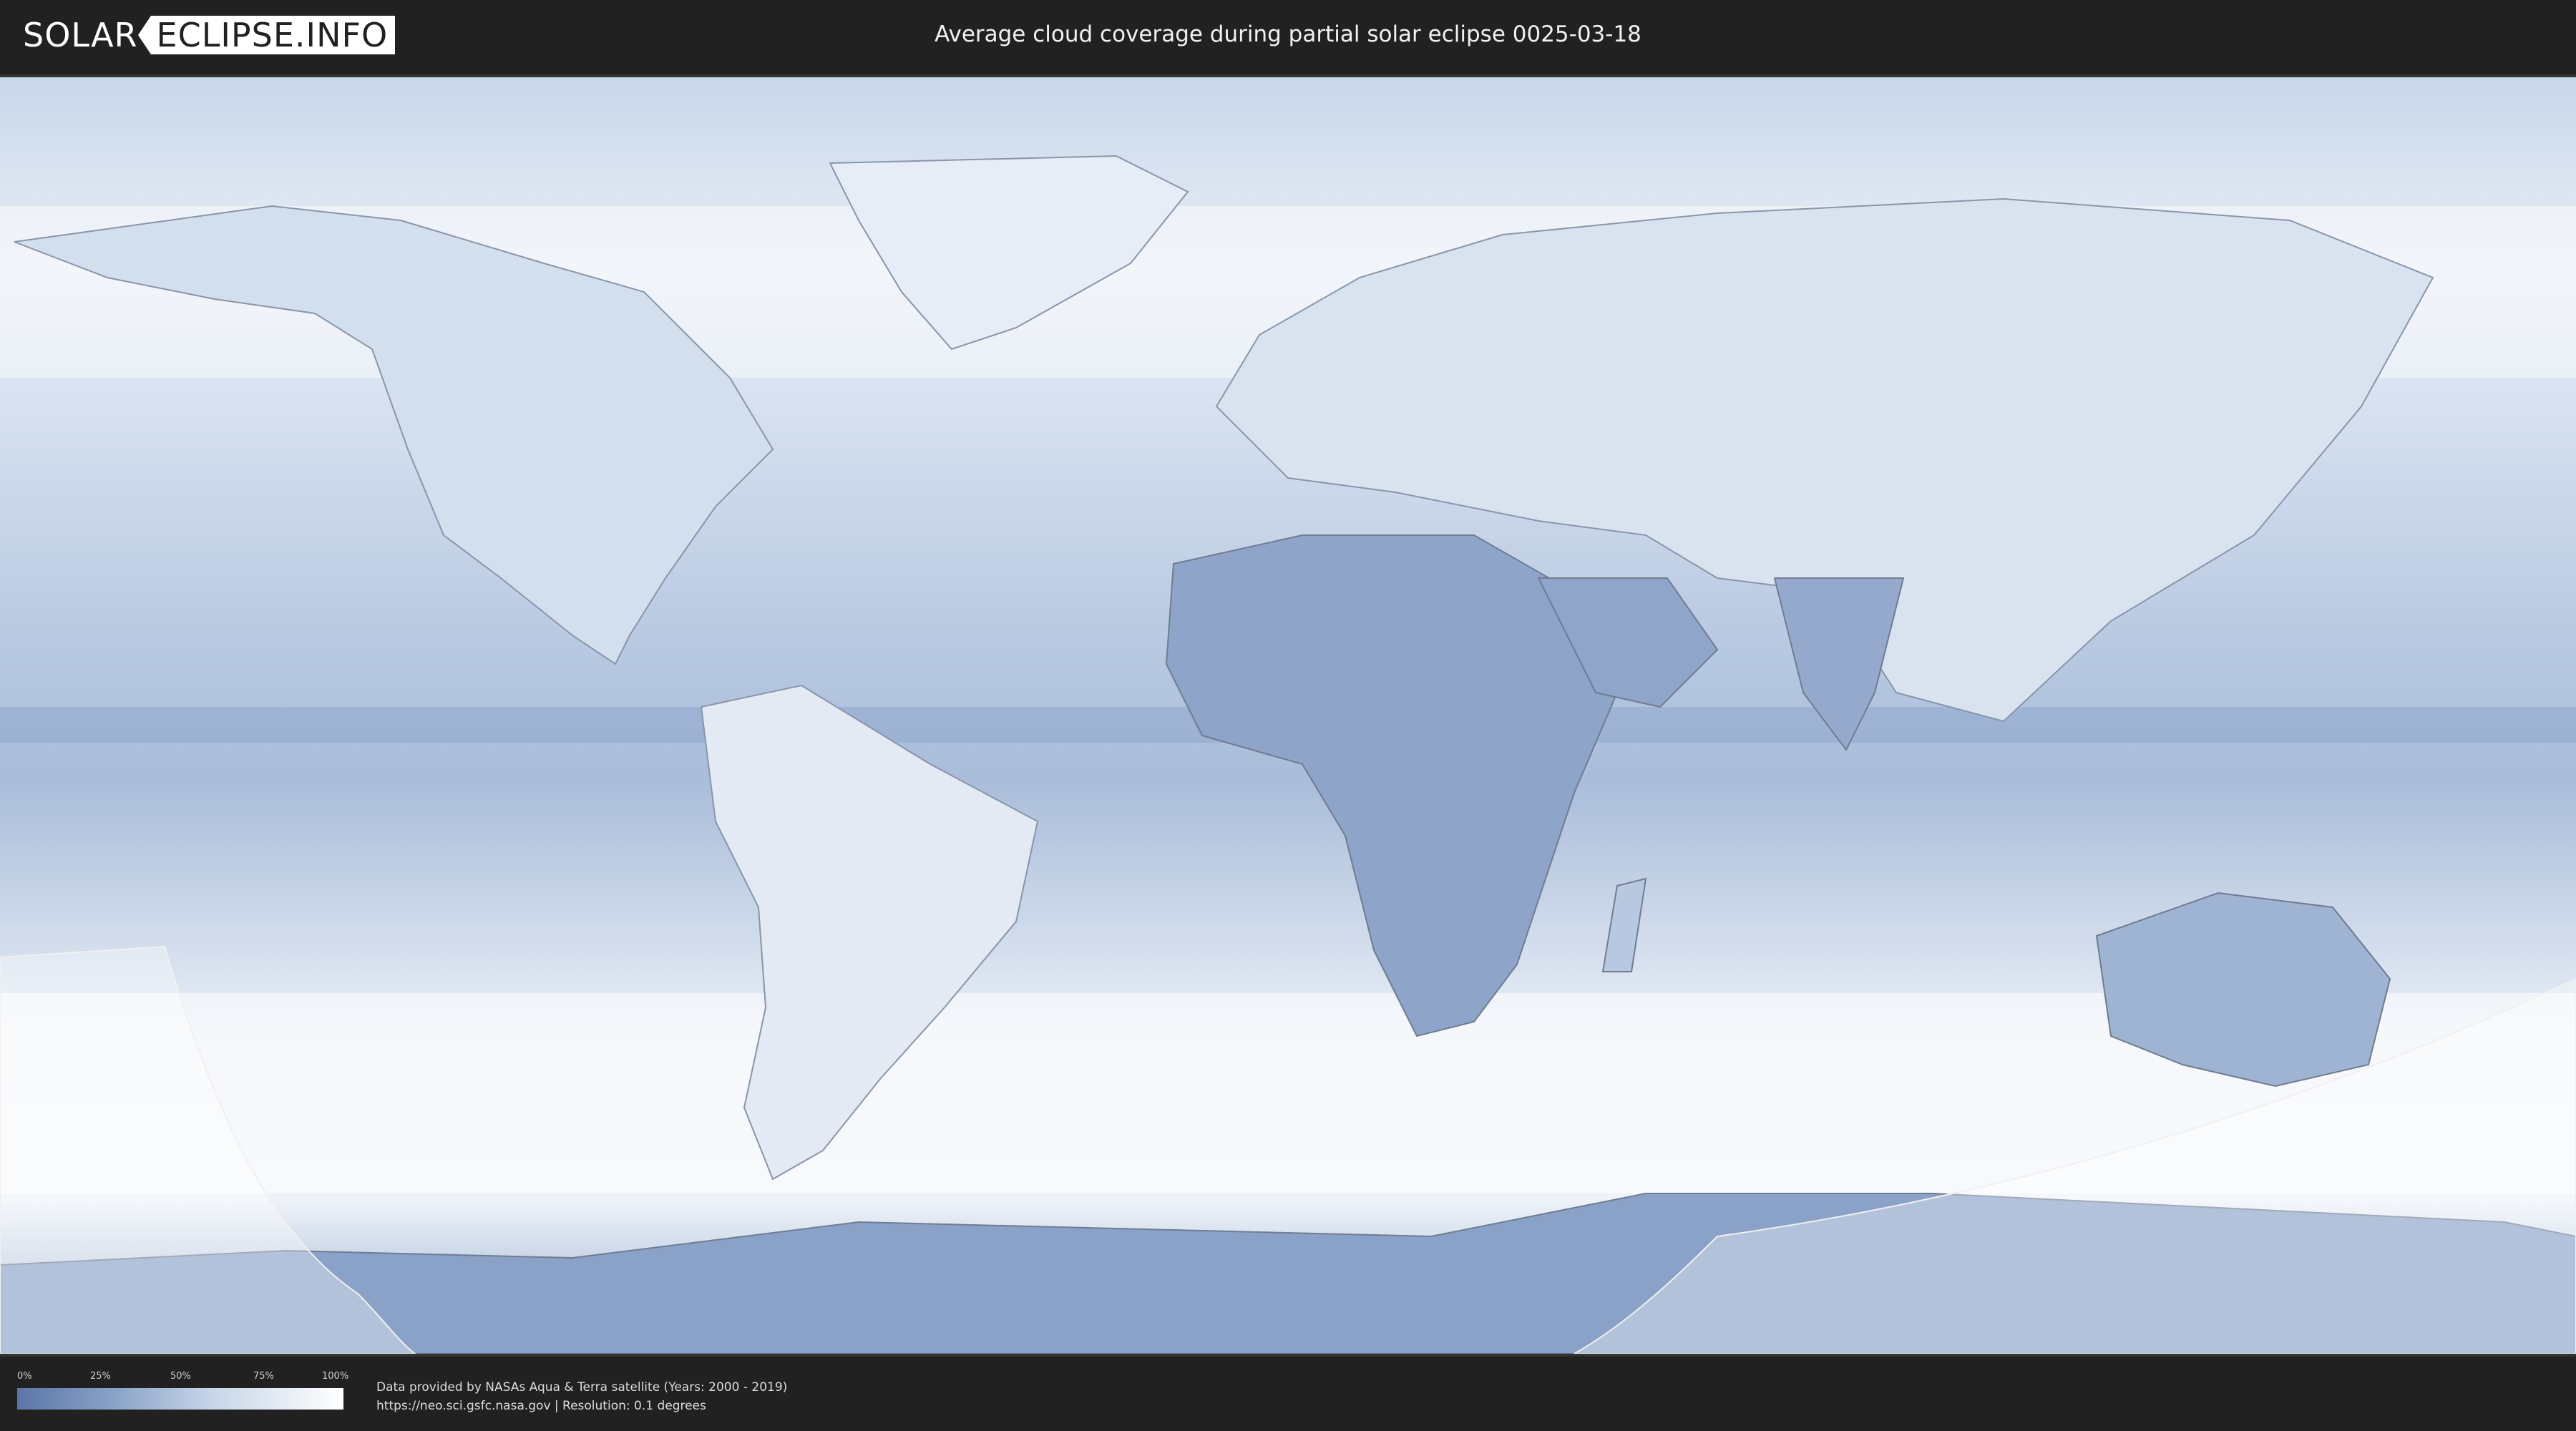 The width and height of the screenshot is (2576, 1431). I want to click on legend-tick: 50%, so click(180, 1376).